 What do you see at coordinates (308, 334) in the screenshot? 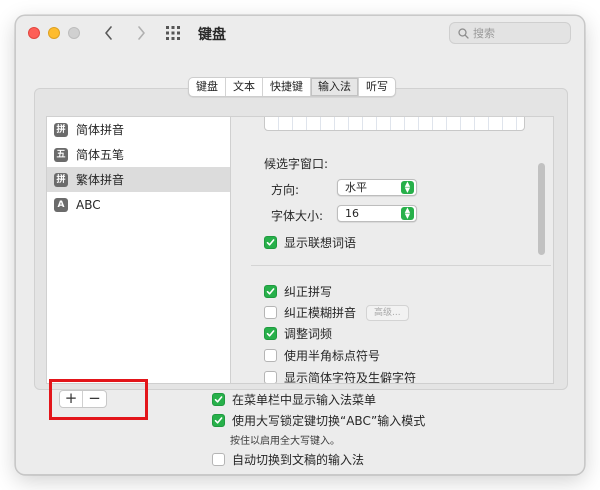
I see `adjust-frequency-label: 调整词频` at bounding box center [308, 334].